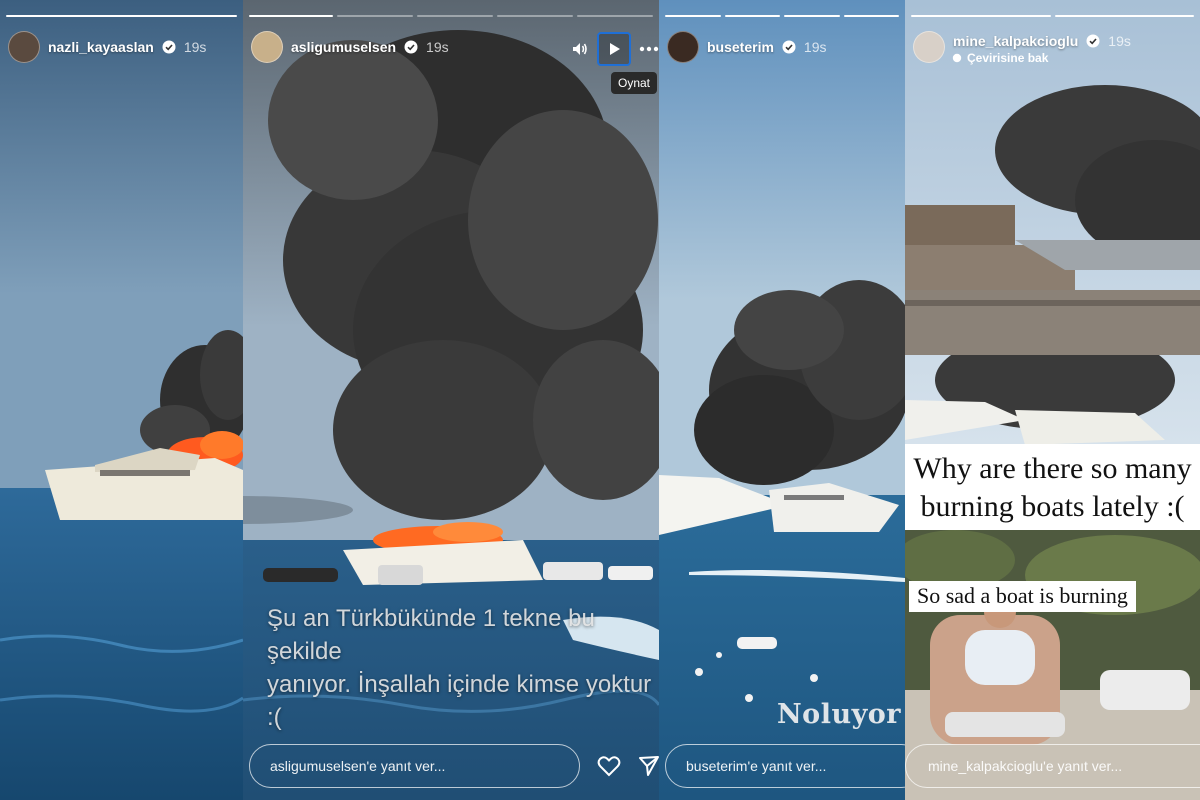 This screenshot has width=1200, height=800. Describe the element at coordinates (580, 49) in the screenshot. I see `volume-icon` at that location.